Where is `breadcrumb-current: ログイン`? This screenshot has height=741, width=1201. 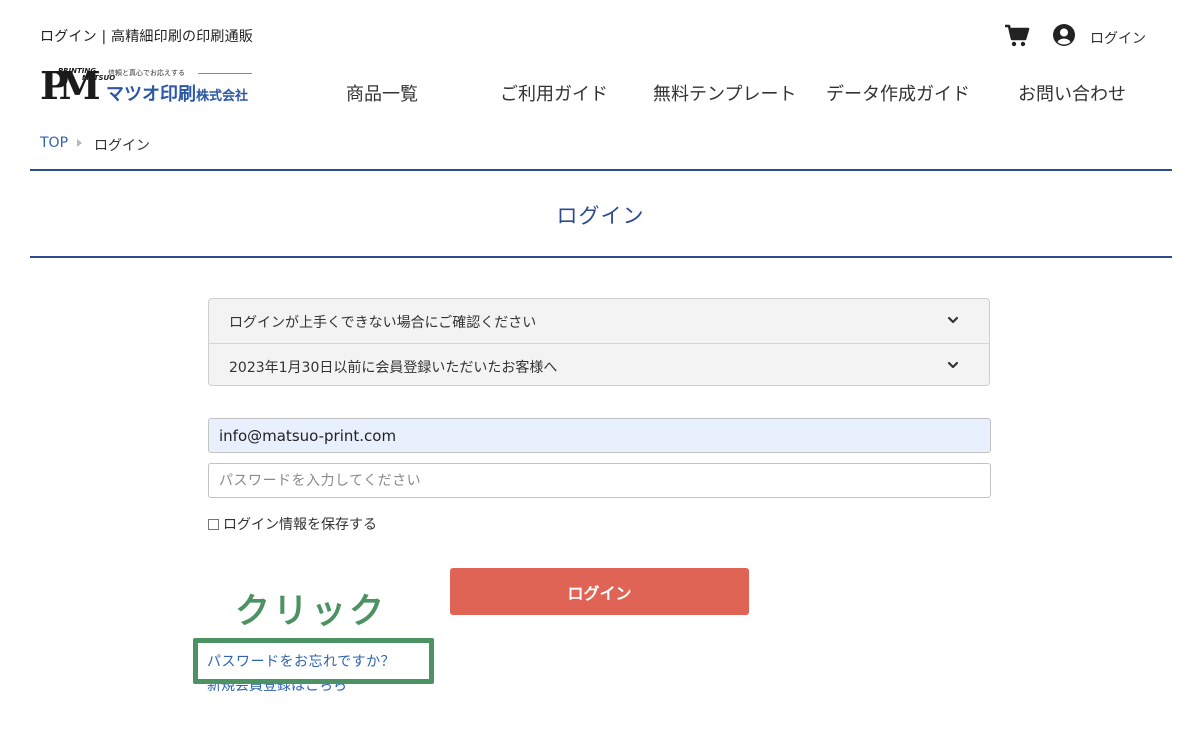 breadcrumb-current: ログイン is located at coordinates (122, 146).